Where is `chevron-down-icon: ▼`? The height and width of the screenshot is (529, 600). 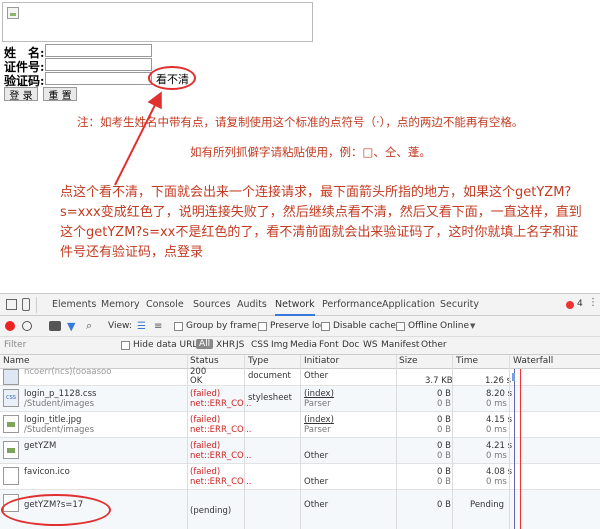
chevron-down-icon: ▼ is located at coordinates (472, 326).